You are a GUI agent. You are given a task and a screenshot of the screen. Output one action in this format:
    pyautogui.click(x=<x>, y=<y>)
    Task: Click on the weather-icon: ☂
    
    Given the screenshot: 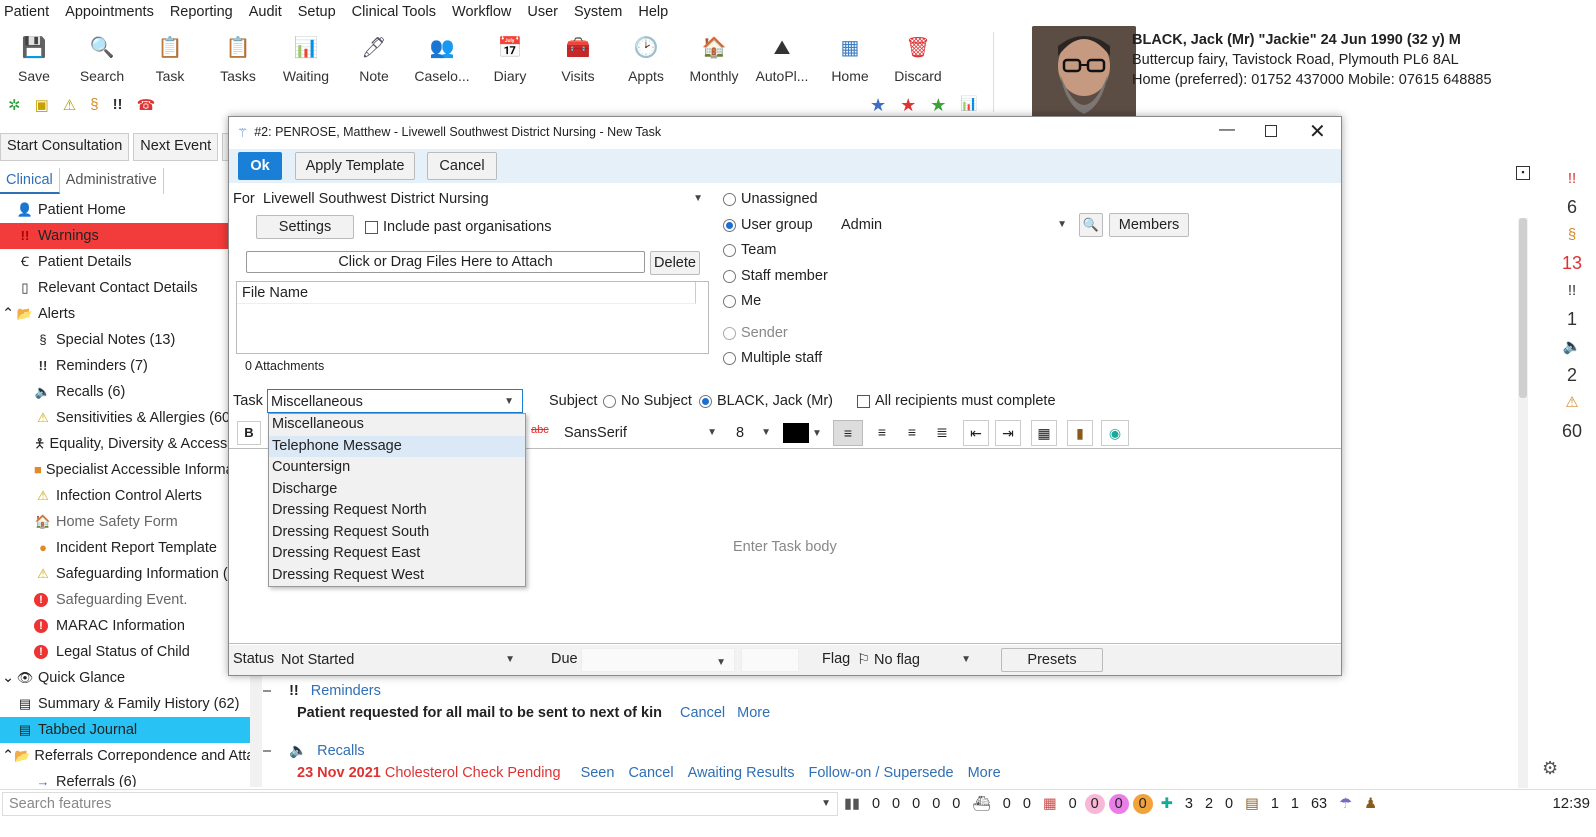 What is the action you would take?
    pyautogui.click(x=1345, y=804)
    